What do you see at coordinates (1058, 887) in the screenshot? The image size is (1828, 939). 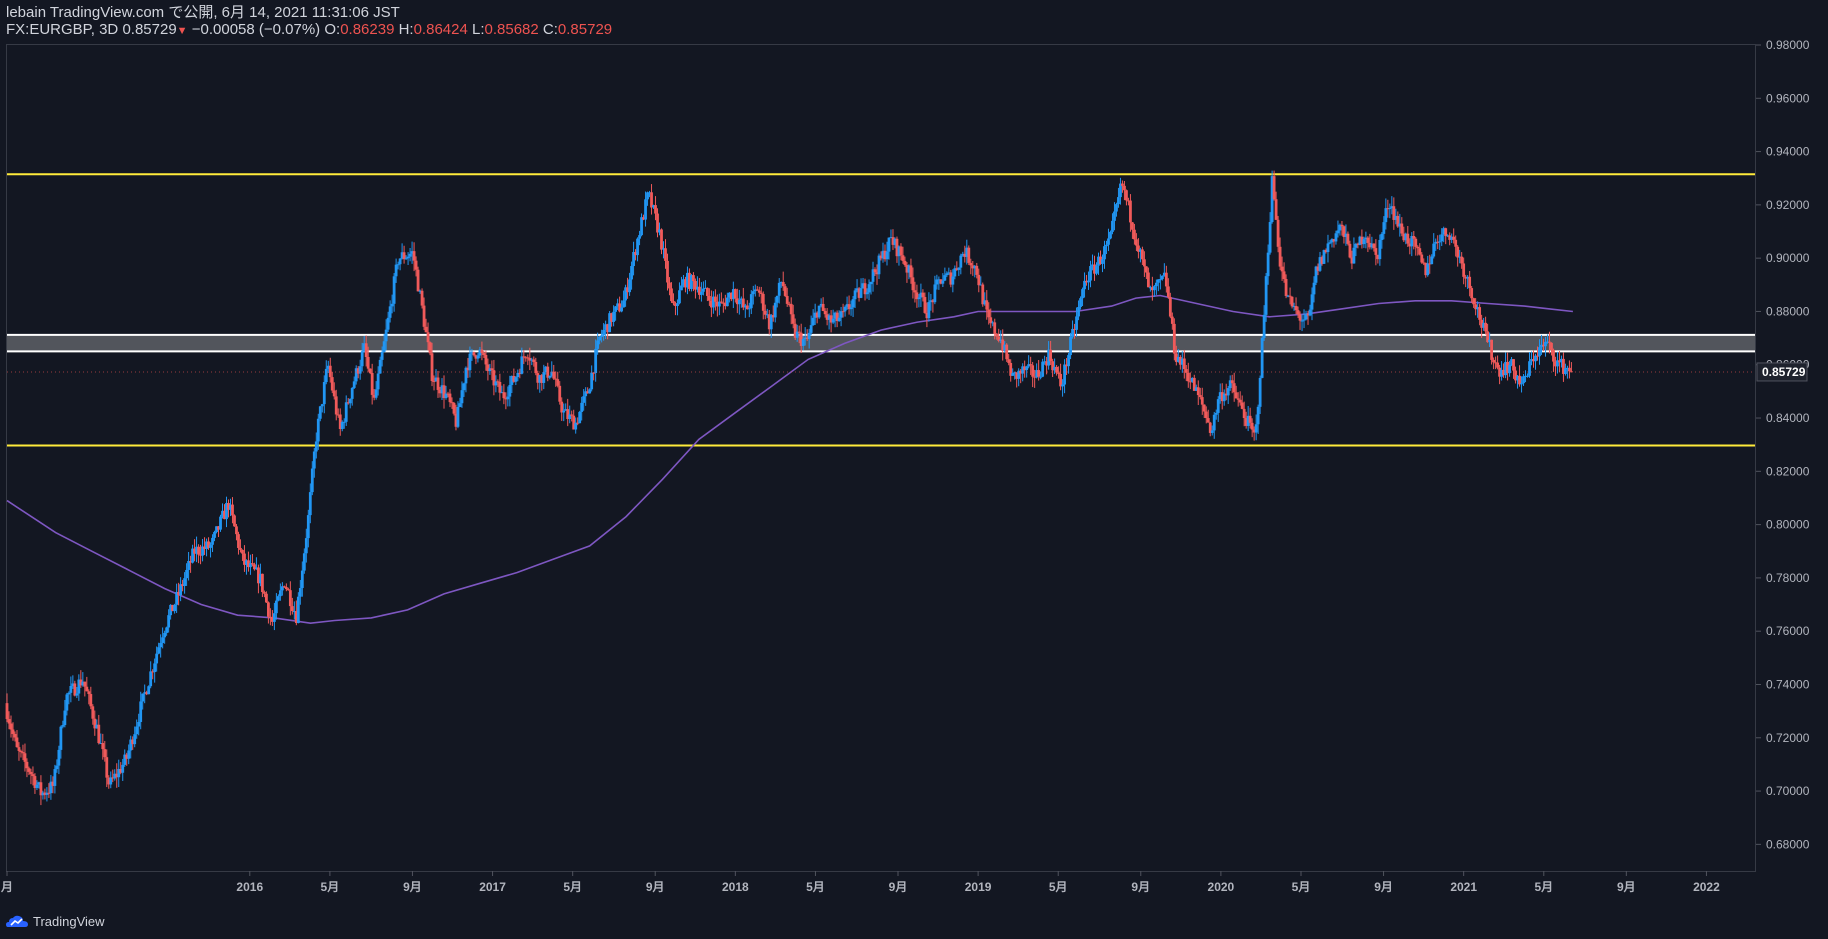 I see `x-tick-label: 5月` at bounding box center [1058, 887].